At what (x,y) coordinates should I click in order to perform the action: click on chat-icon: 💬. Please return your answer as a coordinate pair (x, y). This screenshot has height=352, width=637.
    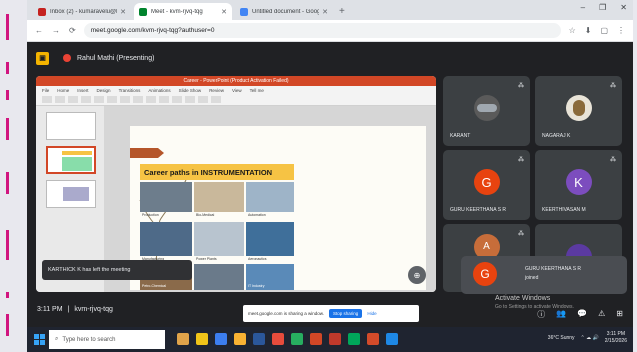
    Looking at the image, I should click on (582, 314).